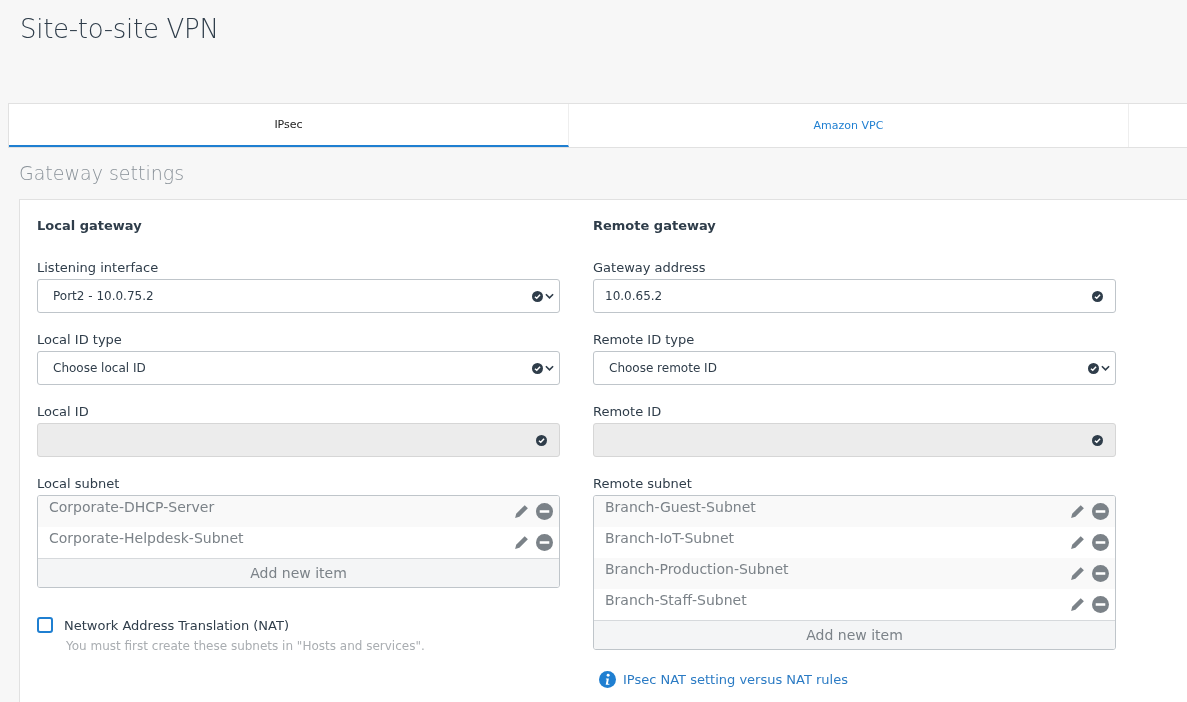 This screenshot has height=702, width=1187. Describe the element at coordinates (98, 267) in the screenshot. I see `field-label: Listening interface` at that location.